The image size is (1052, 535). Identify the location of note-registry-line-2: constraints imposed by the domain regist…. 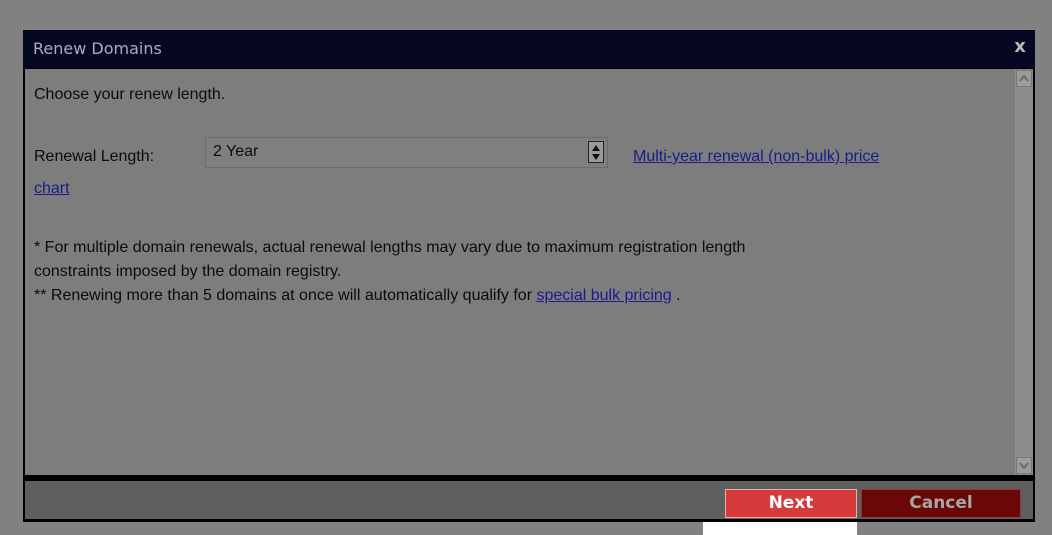
(188, 271).